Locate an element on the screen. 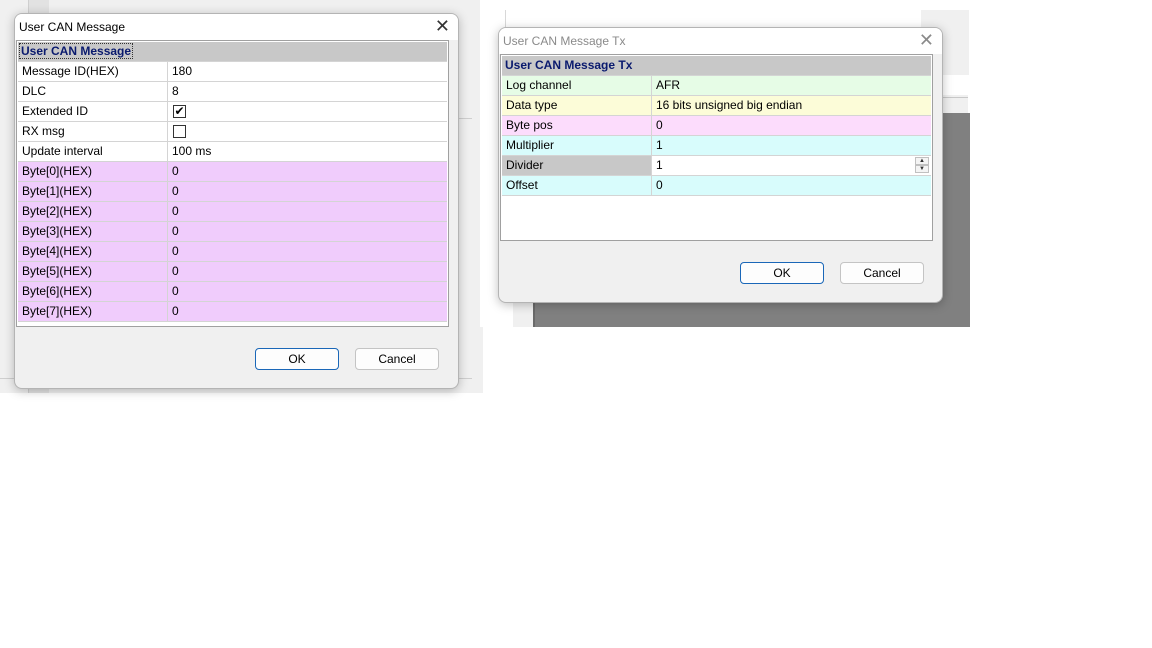  property-label: Byte[1](HEX) is located at coordinates (93, 191).